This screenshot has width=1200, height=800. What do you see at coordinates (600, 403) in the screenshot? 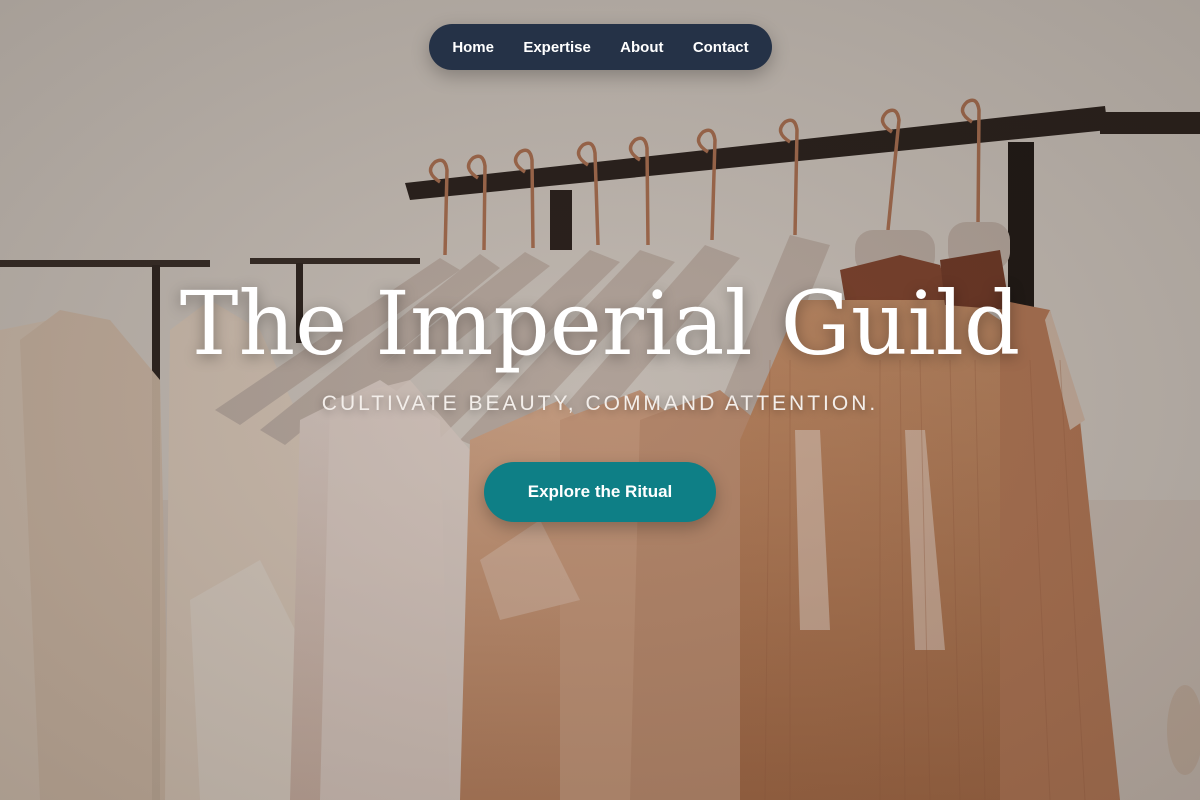
I see `hero-tagline: CULTIVATE BEAUTY, COMMAND ATTENTION.` at bounding box center [600, 403].